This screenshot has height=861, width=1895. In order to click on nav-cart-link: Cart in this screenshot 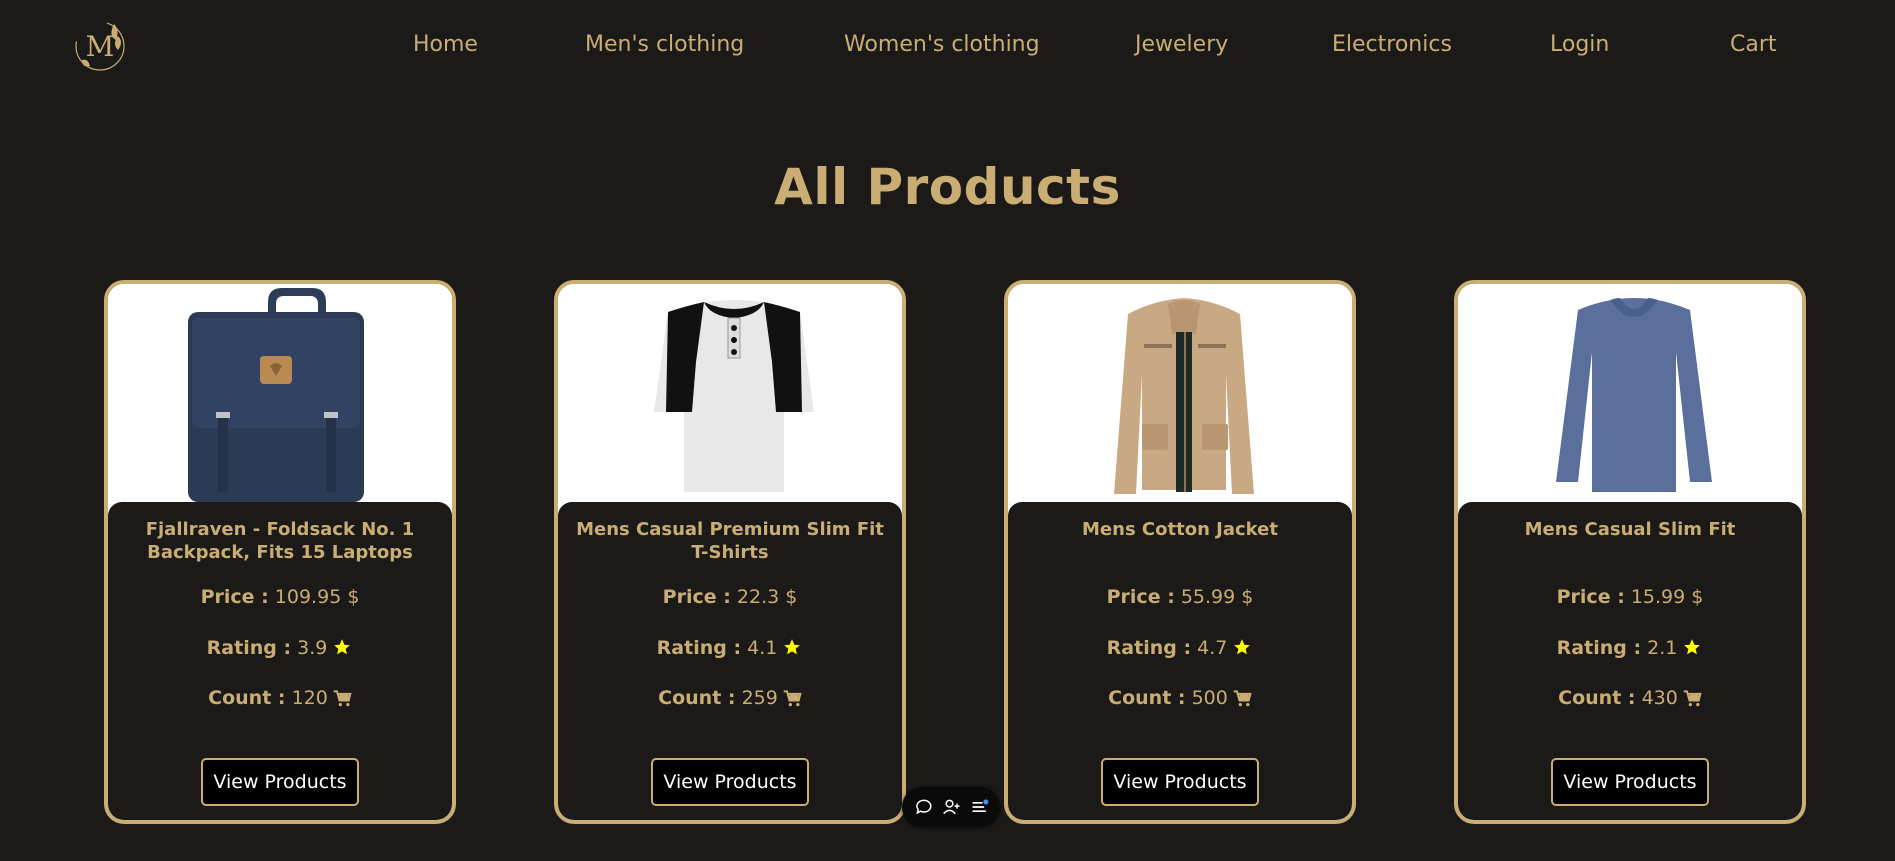, I will do `click(1753, 44)`.